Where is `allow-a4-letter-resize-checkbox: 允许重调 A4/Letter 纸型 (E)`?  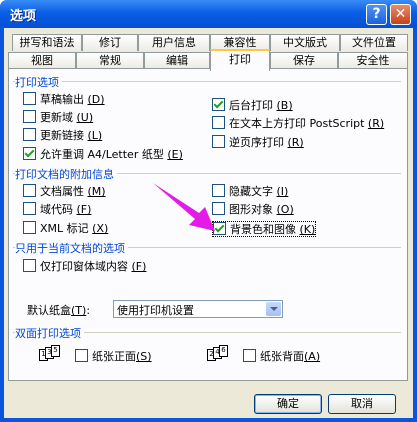
allow-a4-letter-resize-checkbox: 允许重调 A4/Letter 纸型 (E) is located at coordinates (103, 154).